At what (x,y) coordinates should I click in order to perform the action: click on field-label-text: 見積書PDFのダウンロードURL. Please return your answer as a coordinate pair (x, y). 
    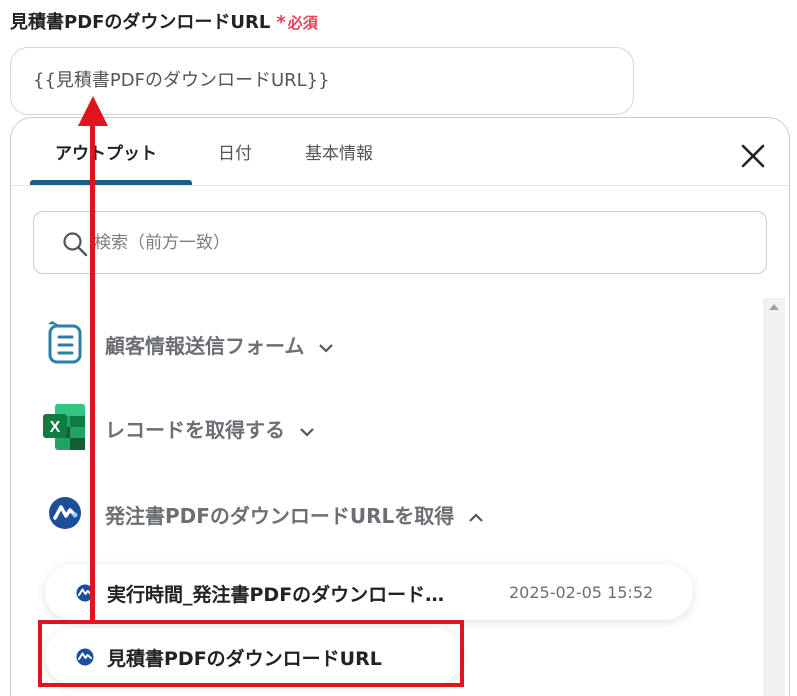
    Looking at the image, I should click on (140, 22).